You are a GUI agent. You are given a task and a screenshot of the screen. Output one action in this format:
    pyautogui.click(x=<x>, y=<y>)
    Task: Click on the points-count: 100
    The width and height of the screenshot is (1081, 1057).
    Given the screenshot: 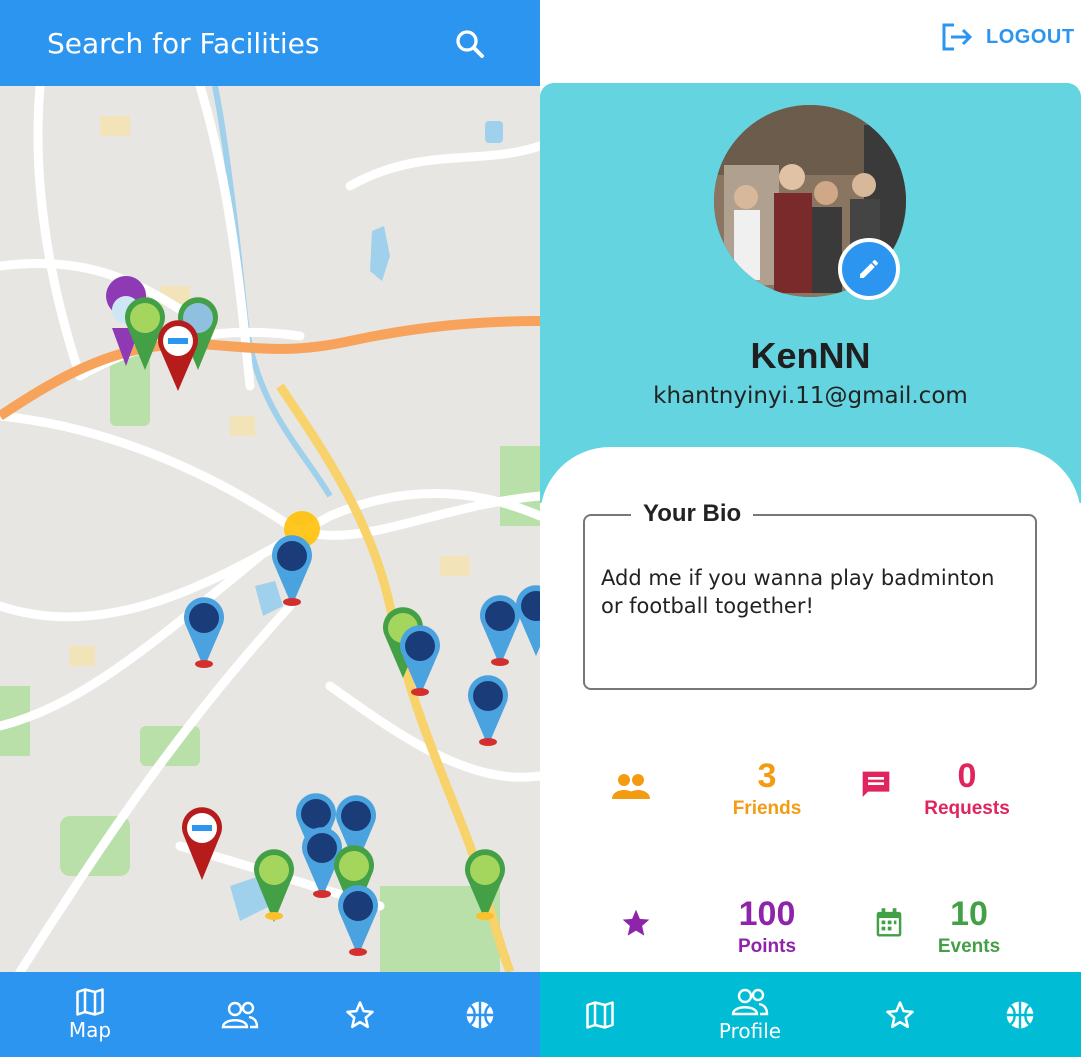 What is the action you would take?
    pyautogui.click(x=767, y=914)
    